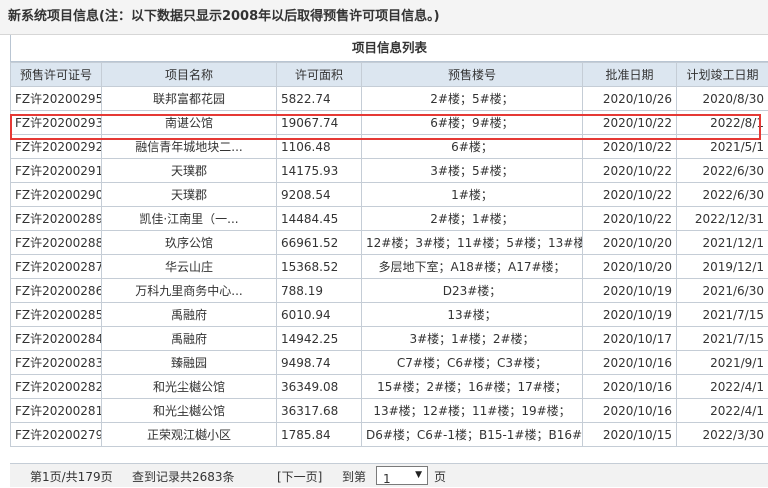 The image size is (768, 488). What do you see at coordinates (56, 219) in the screenshot?
I see `permit-number-cell: FZ许20200289` at bounding box center [56, 219].